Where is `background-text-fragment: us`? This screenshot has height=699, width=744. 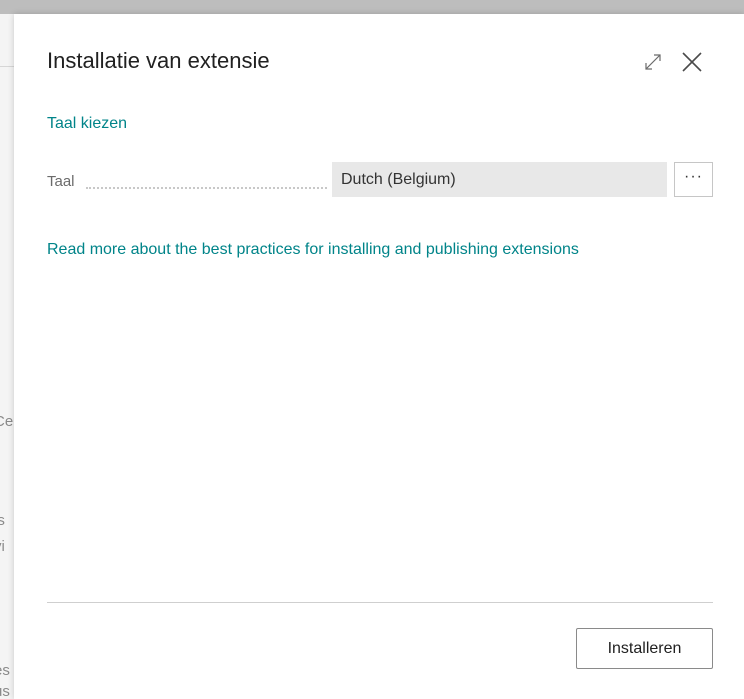
background-text-fragment: us is located at coordinates (5, 691).